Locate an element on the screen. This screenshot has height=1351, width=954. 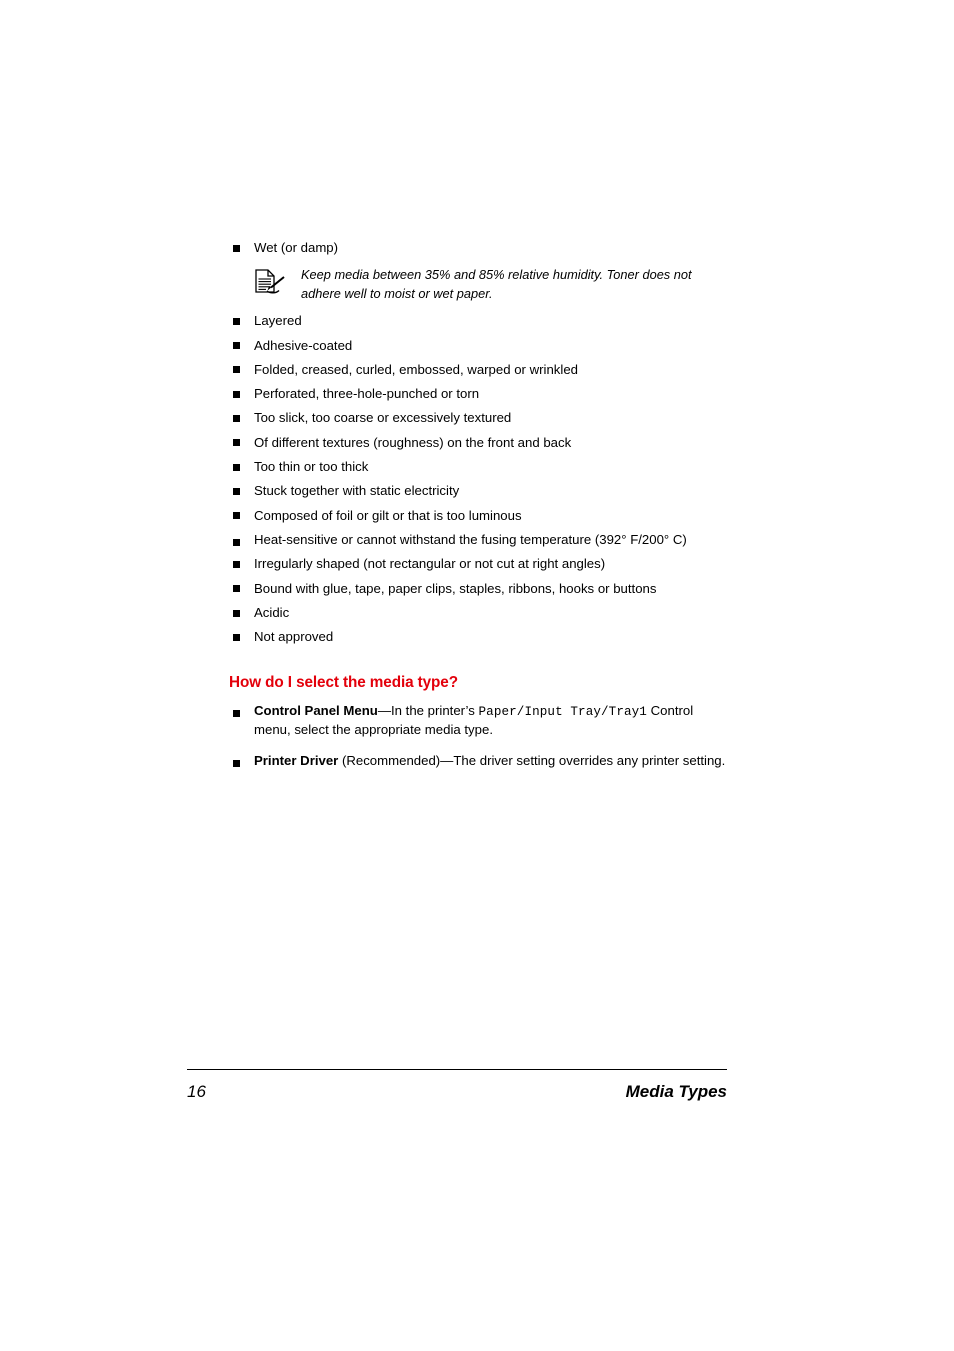
page-footer: 16 Media Types is located at coordinates (457, 1085).